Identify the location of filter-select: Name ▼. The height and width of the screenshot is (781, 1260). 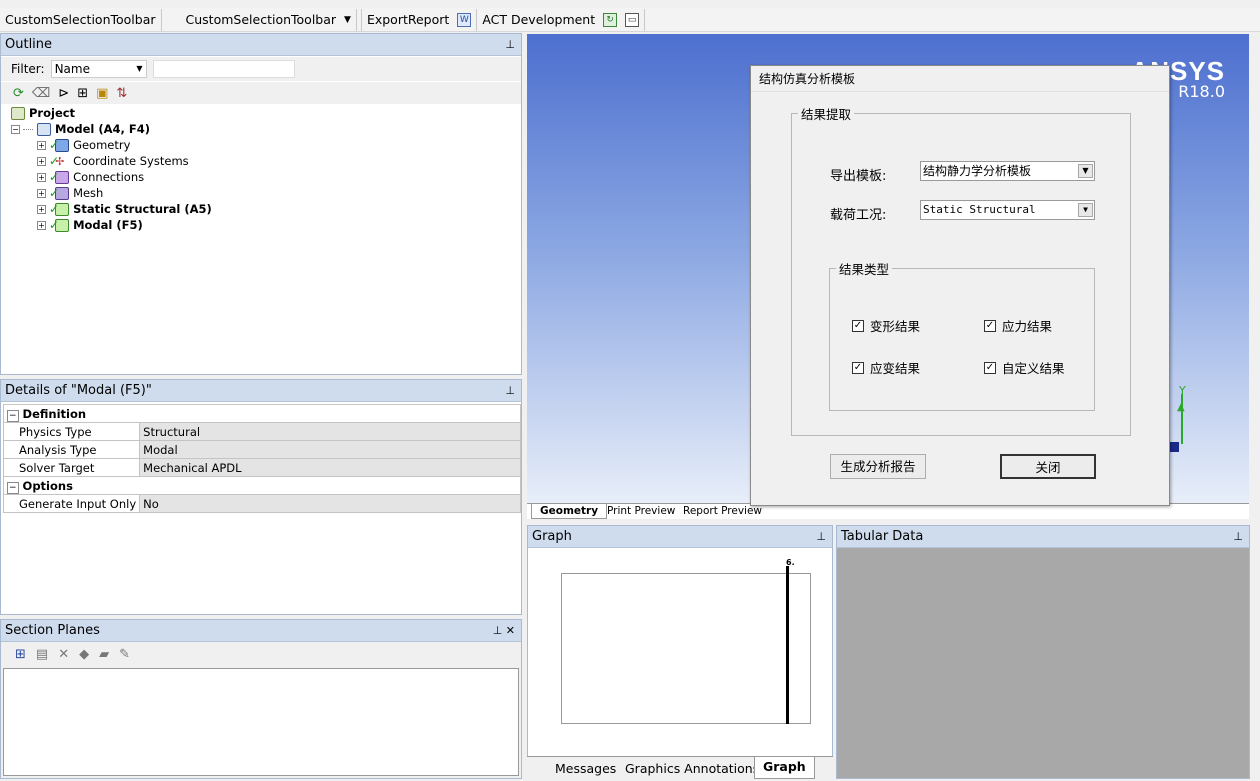
(98, 69).